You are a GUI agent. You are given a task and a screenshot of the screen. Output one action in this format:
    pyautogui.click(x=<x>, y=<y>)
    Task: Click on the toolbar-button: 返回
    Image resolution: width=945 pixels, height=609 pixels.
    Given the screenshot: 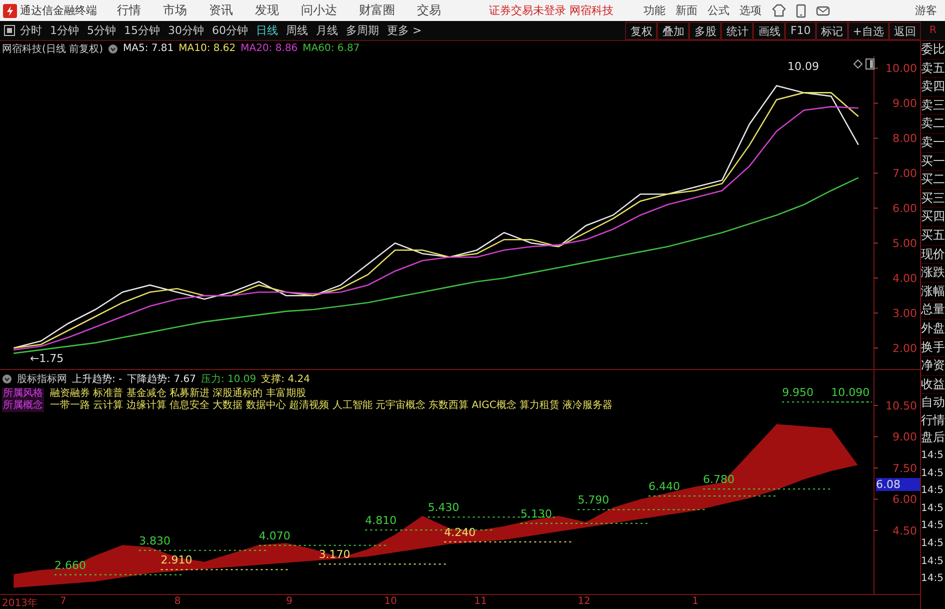 What is the action you would take?
    pyautogui.click(x=905, y=31)
    